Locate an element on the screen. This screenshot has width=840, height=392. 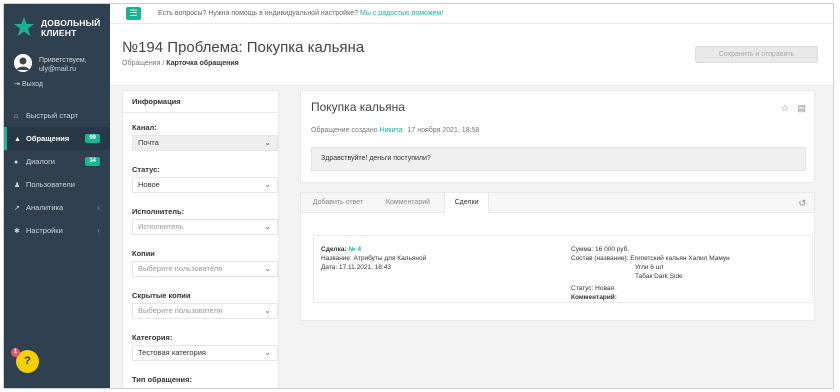
channel-select: Почта ⌄ is located at coordinates (205, 143).